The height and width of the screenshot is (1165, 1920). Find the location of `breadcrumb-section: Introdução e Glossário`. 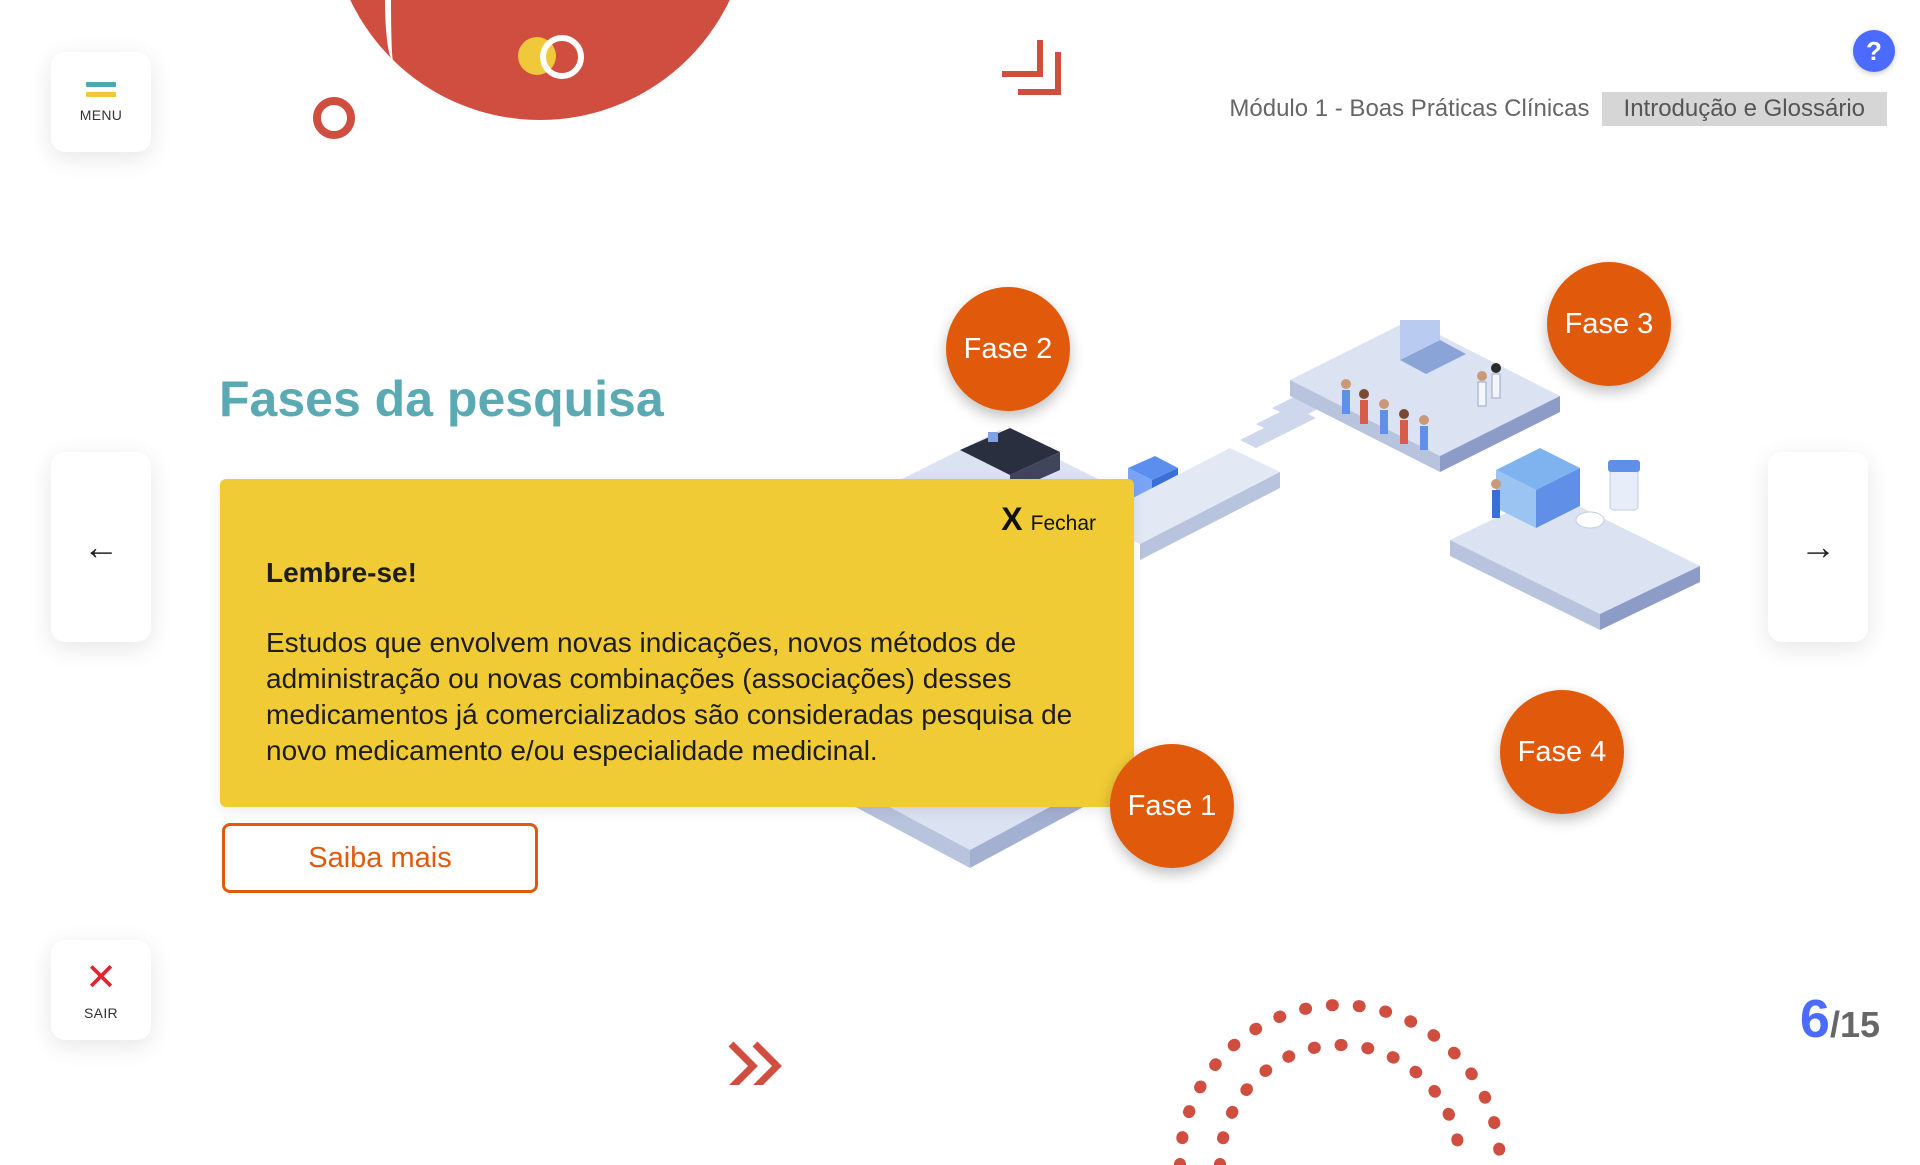

breadcrumb-section: Introdução e Glossário is located at coordinates (1744, 109).